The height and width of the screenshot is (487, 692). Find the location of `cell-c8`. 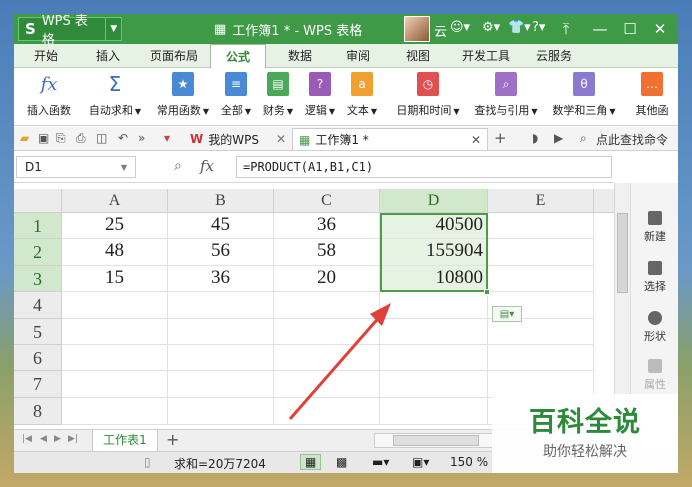

cell-c8 is located at coordinates (327, 411).